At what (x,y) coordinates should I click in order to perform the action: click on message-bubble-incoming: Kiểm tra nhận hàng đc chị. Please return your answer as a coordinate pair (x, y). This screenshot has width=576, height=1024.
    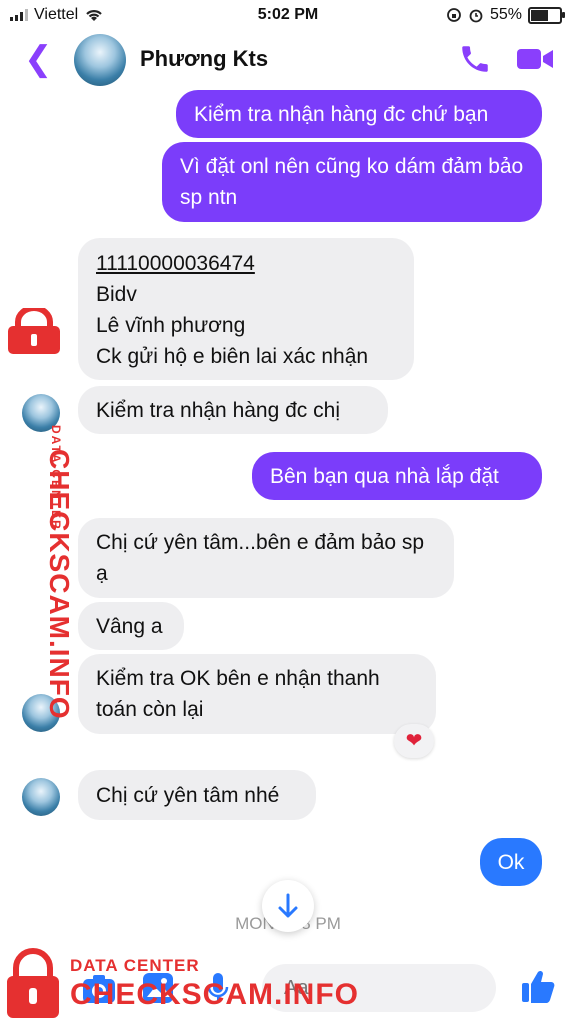
    Looking at the image, I should click on (233, 410).